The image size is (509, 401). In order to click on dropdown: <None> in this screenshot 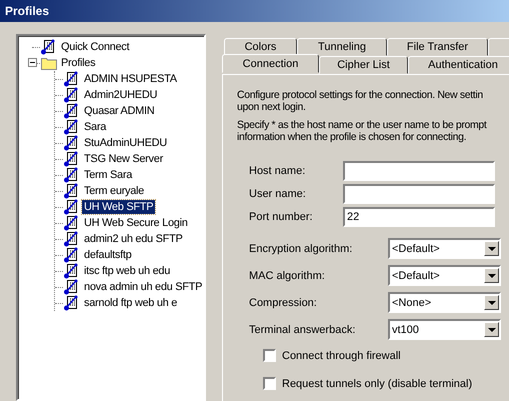, I will do `click(444, 302)`.